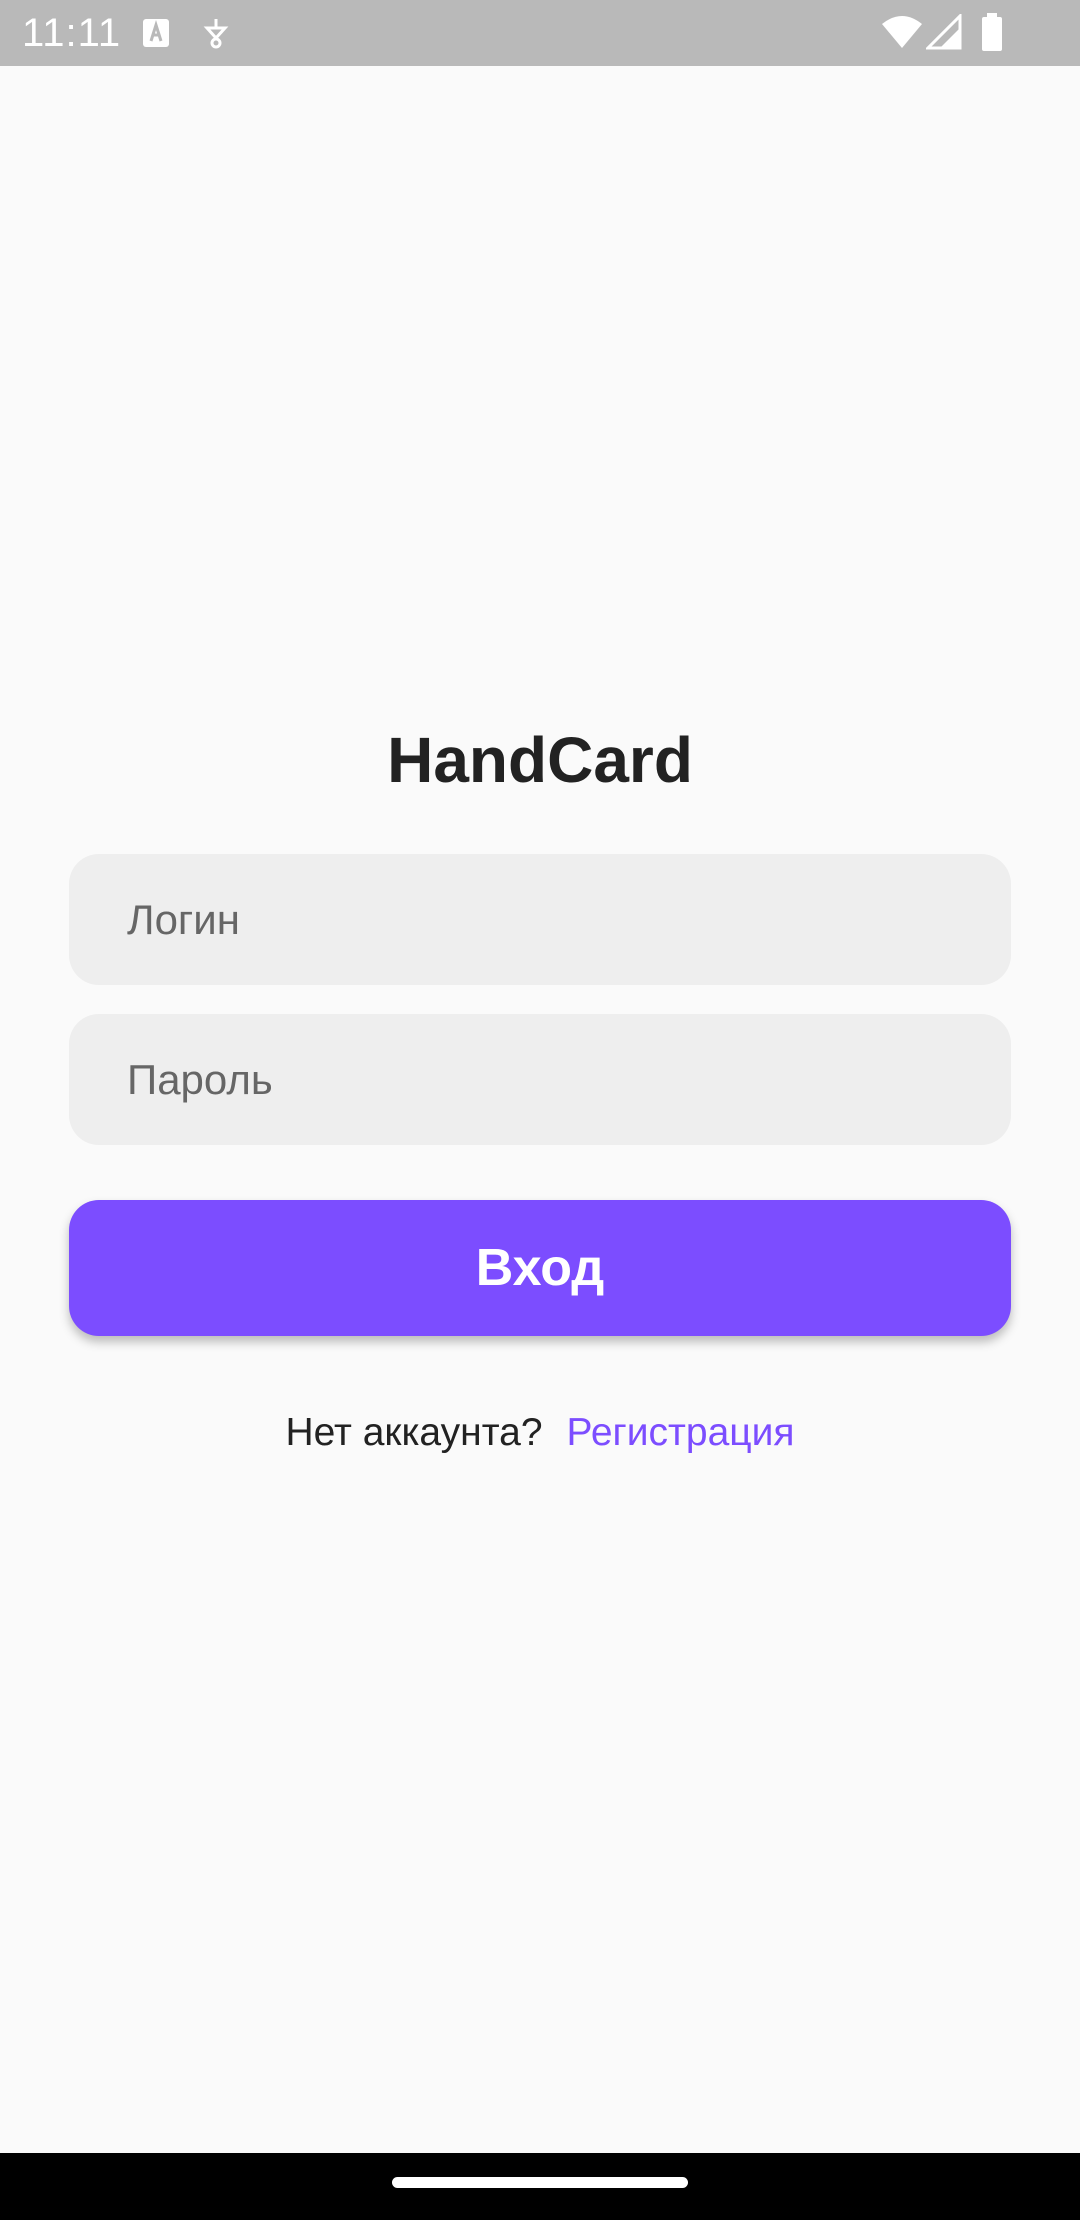 The height and width of the screenshot is (2220, 1080). Describe the element at coordinates (540, 1268) in the screenshot. I see `login-button: Вход` at that location.